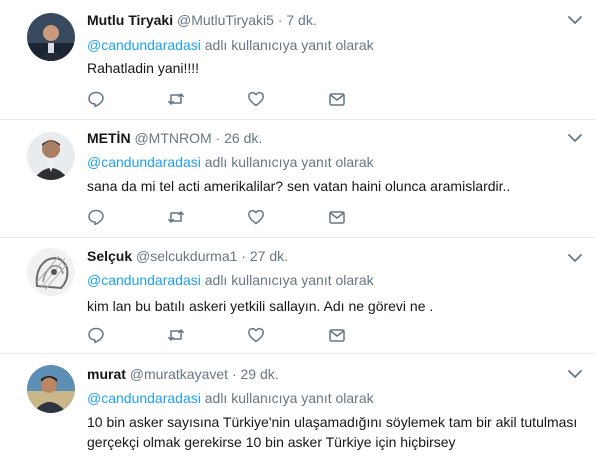 Image resolution: width=595 pixels, height=460 pixels. What do you see at coordinates (179, 374) in the screenshot?
I see `username: @muratkayavet` at bounding box center [179, 374].